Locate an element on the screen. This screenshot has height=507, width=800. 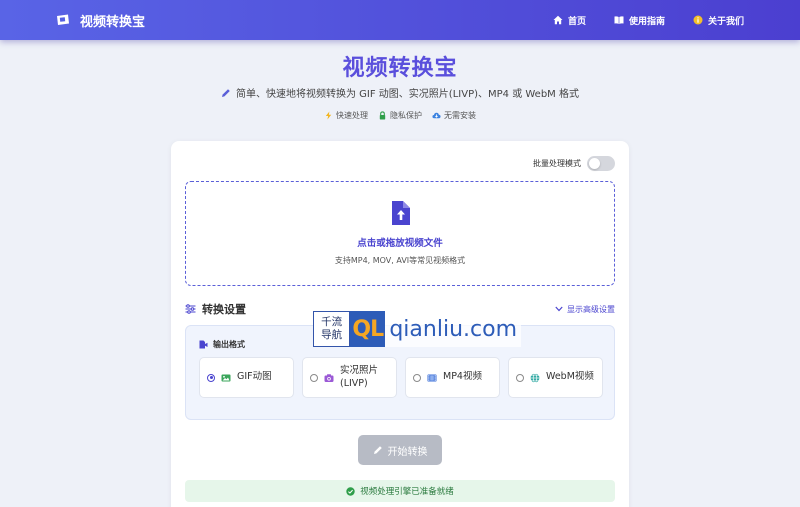
format-option-webm: WebM视频 is located at coordinates (555, 377).